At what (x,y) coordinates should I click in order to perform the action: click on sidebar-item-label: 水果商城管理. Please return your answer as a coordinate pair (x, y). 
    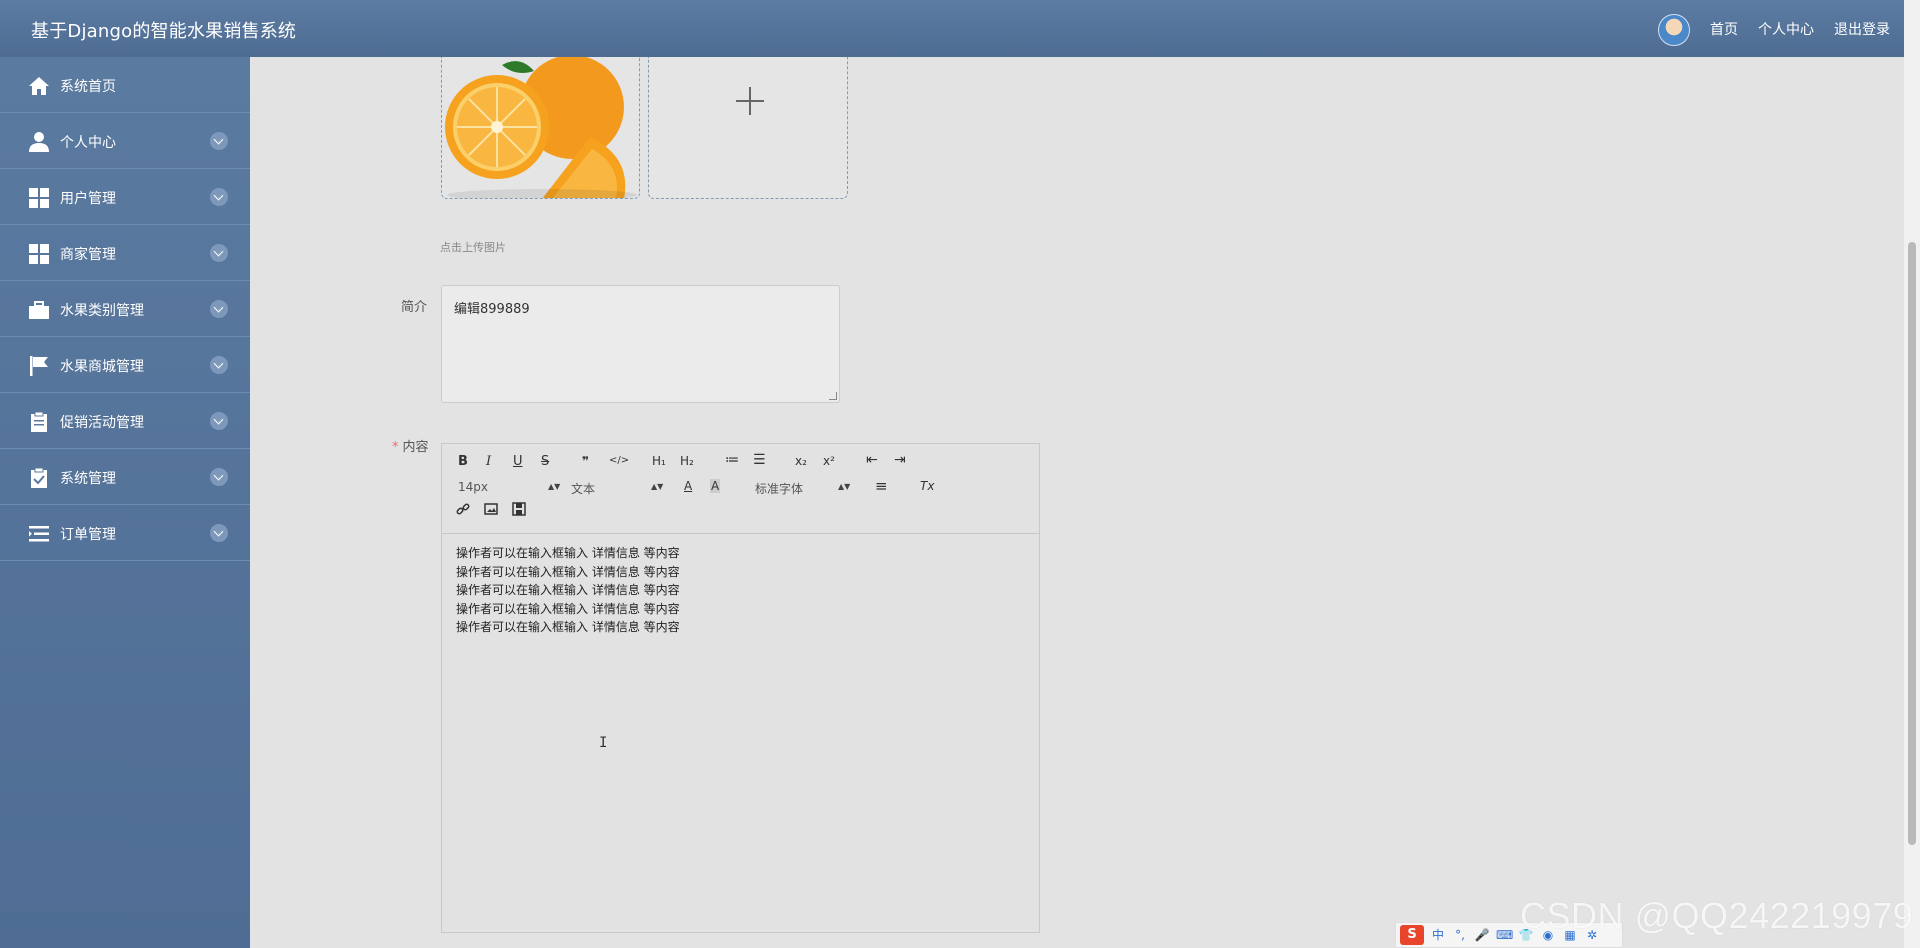
    Looking at the image, I should click on (102, 367).